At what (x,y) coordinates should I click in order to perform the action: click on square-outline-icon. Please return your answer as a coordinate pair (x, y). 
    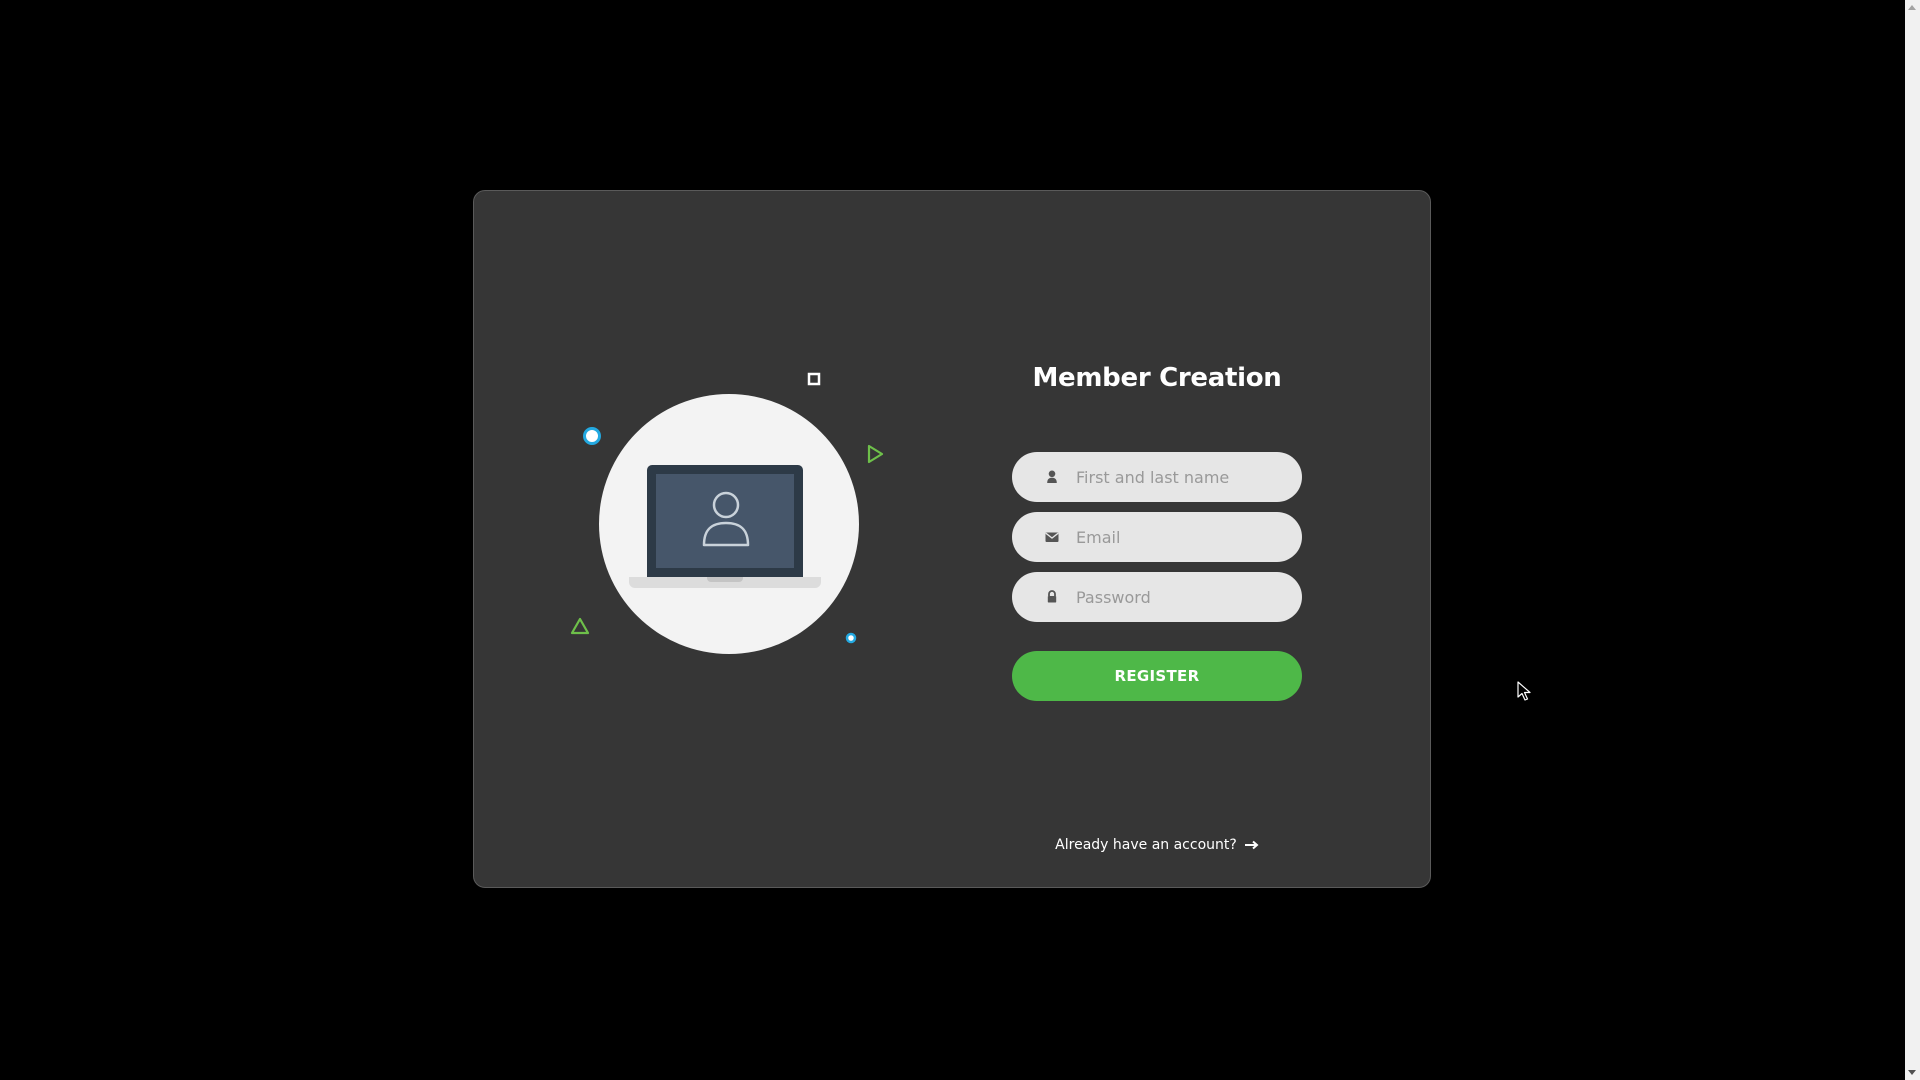
    Looking at the image, I should click on (814, 379).